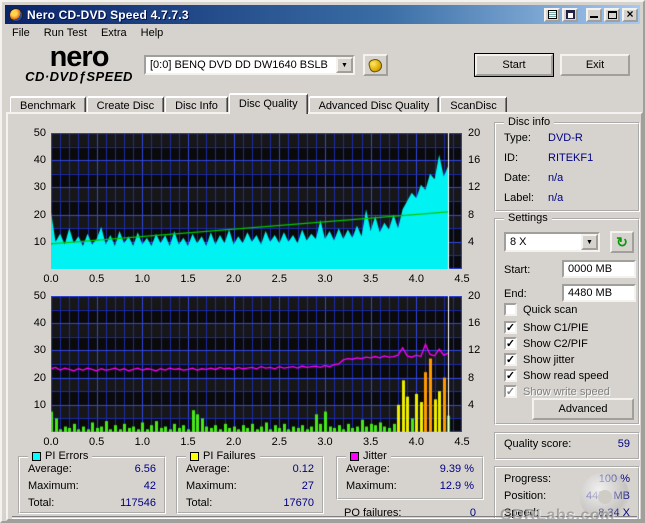 This screenshot has height=523, width=645. What do you see at coordinates (152, 33) in the screenshot?
I see `menu-item-help: Help` at bounding box center [152, 33].